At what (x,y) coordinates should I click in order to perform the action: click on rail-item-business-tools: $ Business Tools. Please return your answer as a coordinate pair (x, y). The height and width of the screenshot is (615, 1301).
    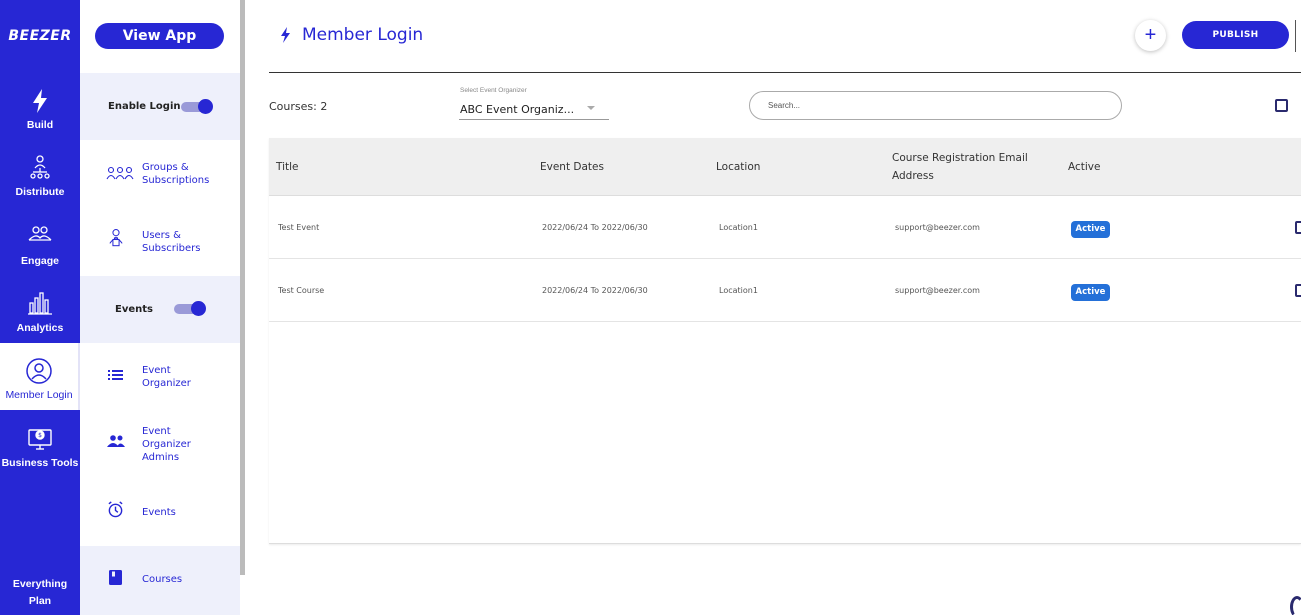
    Looking at the image, I should click on (40, 457).